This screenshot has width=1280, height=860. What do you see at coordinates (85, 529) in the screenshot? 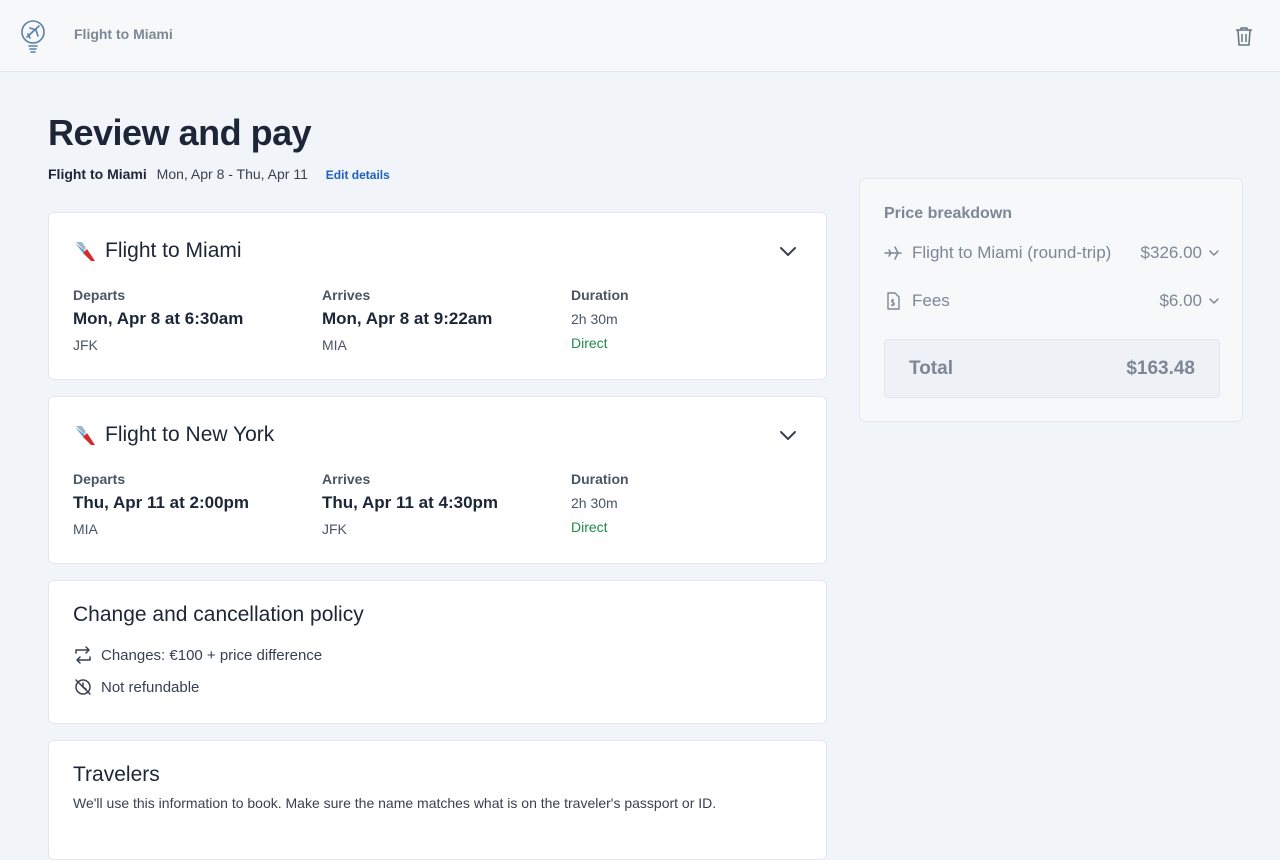
I see `departs-airport: MIA` at bounding box center [85, 529].